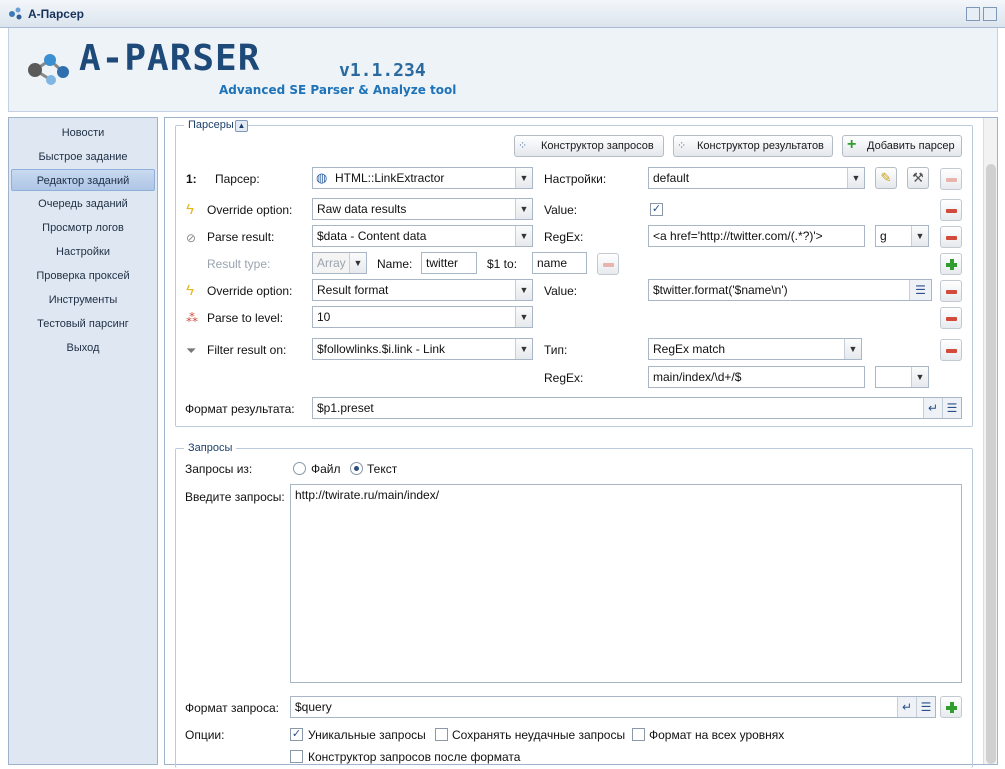 This screenshot has width=1005, height=769. Describe the element at coordinates (83, 324) in the screenshot. I see `nav-item-test-parsing: Тестовый парсинг` at that location.